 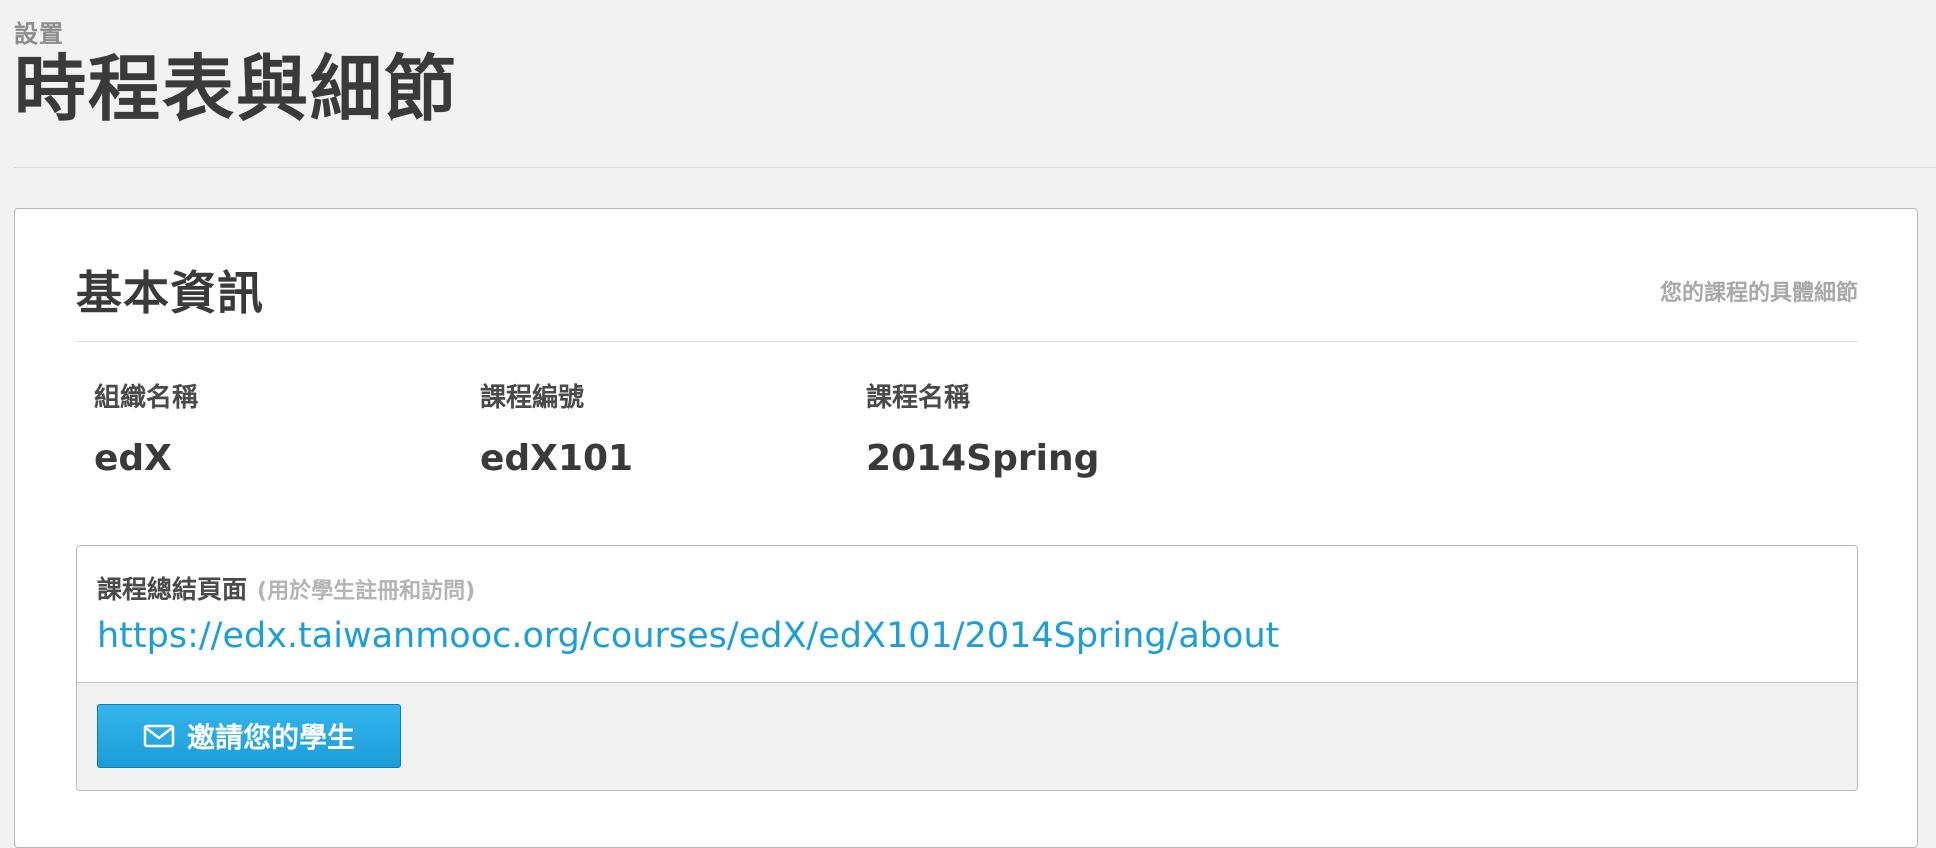 I want to click on course-summary-label: 課程總結頁面 (用於學生註冊和訪問), so click(x=286, y=588).